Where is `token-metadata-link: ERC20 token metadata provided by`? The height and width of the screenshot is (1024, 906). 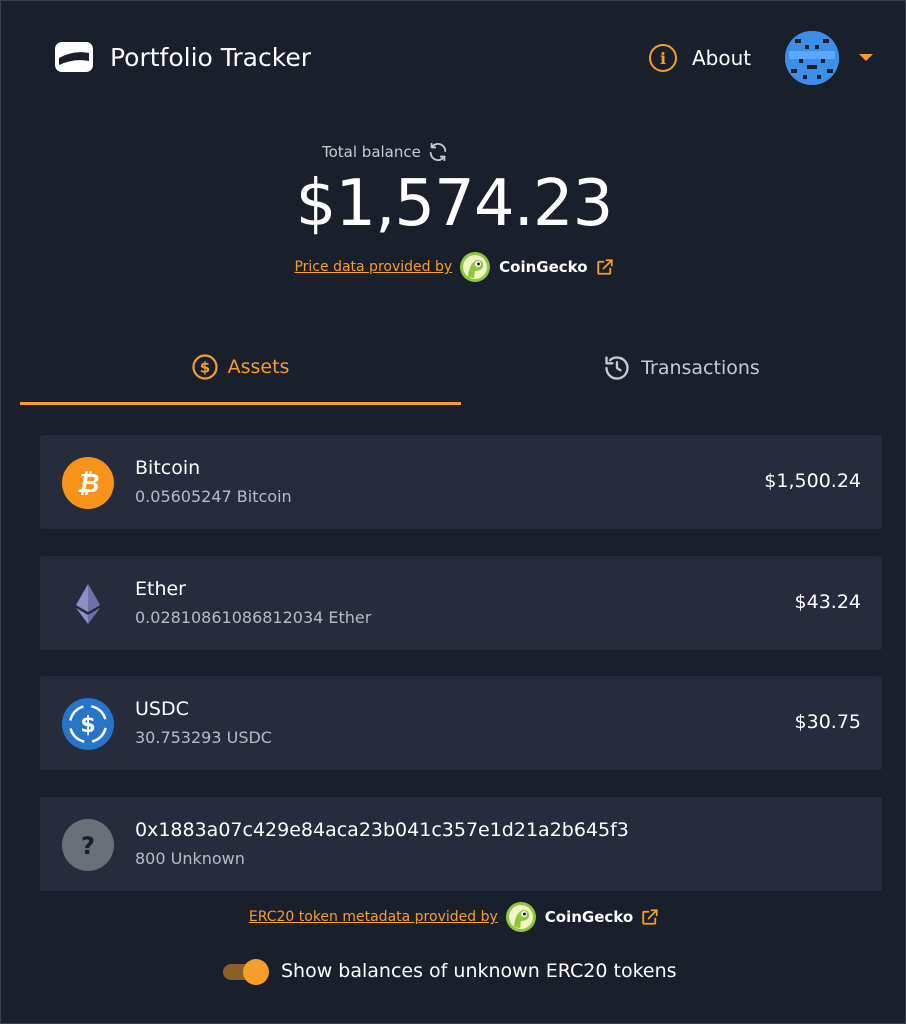 token-metadata-link: ERC20 token metadata provided by is located at coordinates (373, 917).